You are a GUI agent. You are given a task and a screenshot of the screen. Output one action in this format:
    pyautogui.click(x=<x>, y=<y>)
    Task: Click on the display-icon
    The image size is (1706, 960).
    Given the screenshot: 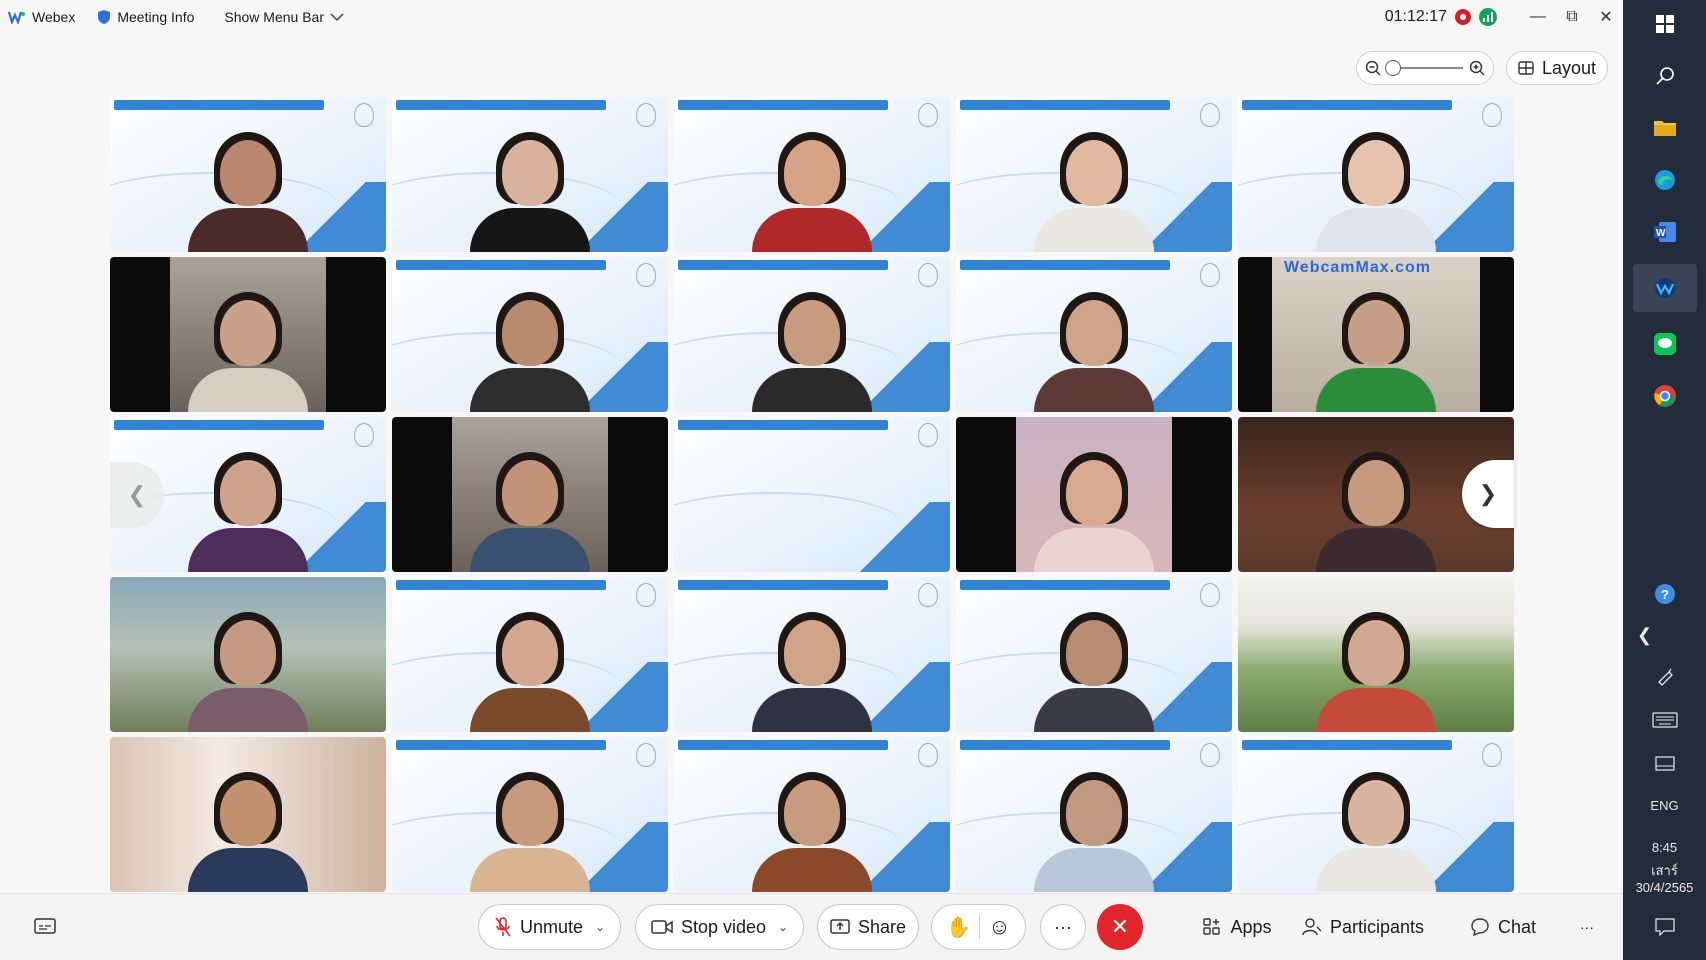 What is the action you would take?
    pyautogui.click(x=1664, y=766)
    